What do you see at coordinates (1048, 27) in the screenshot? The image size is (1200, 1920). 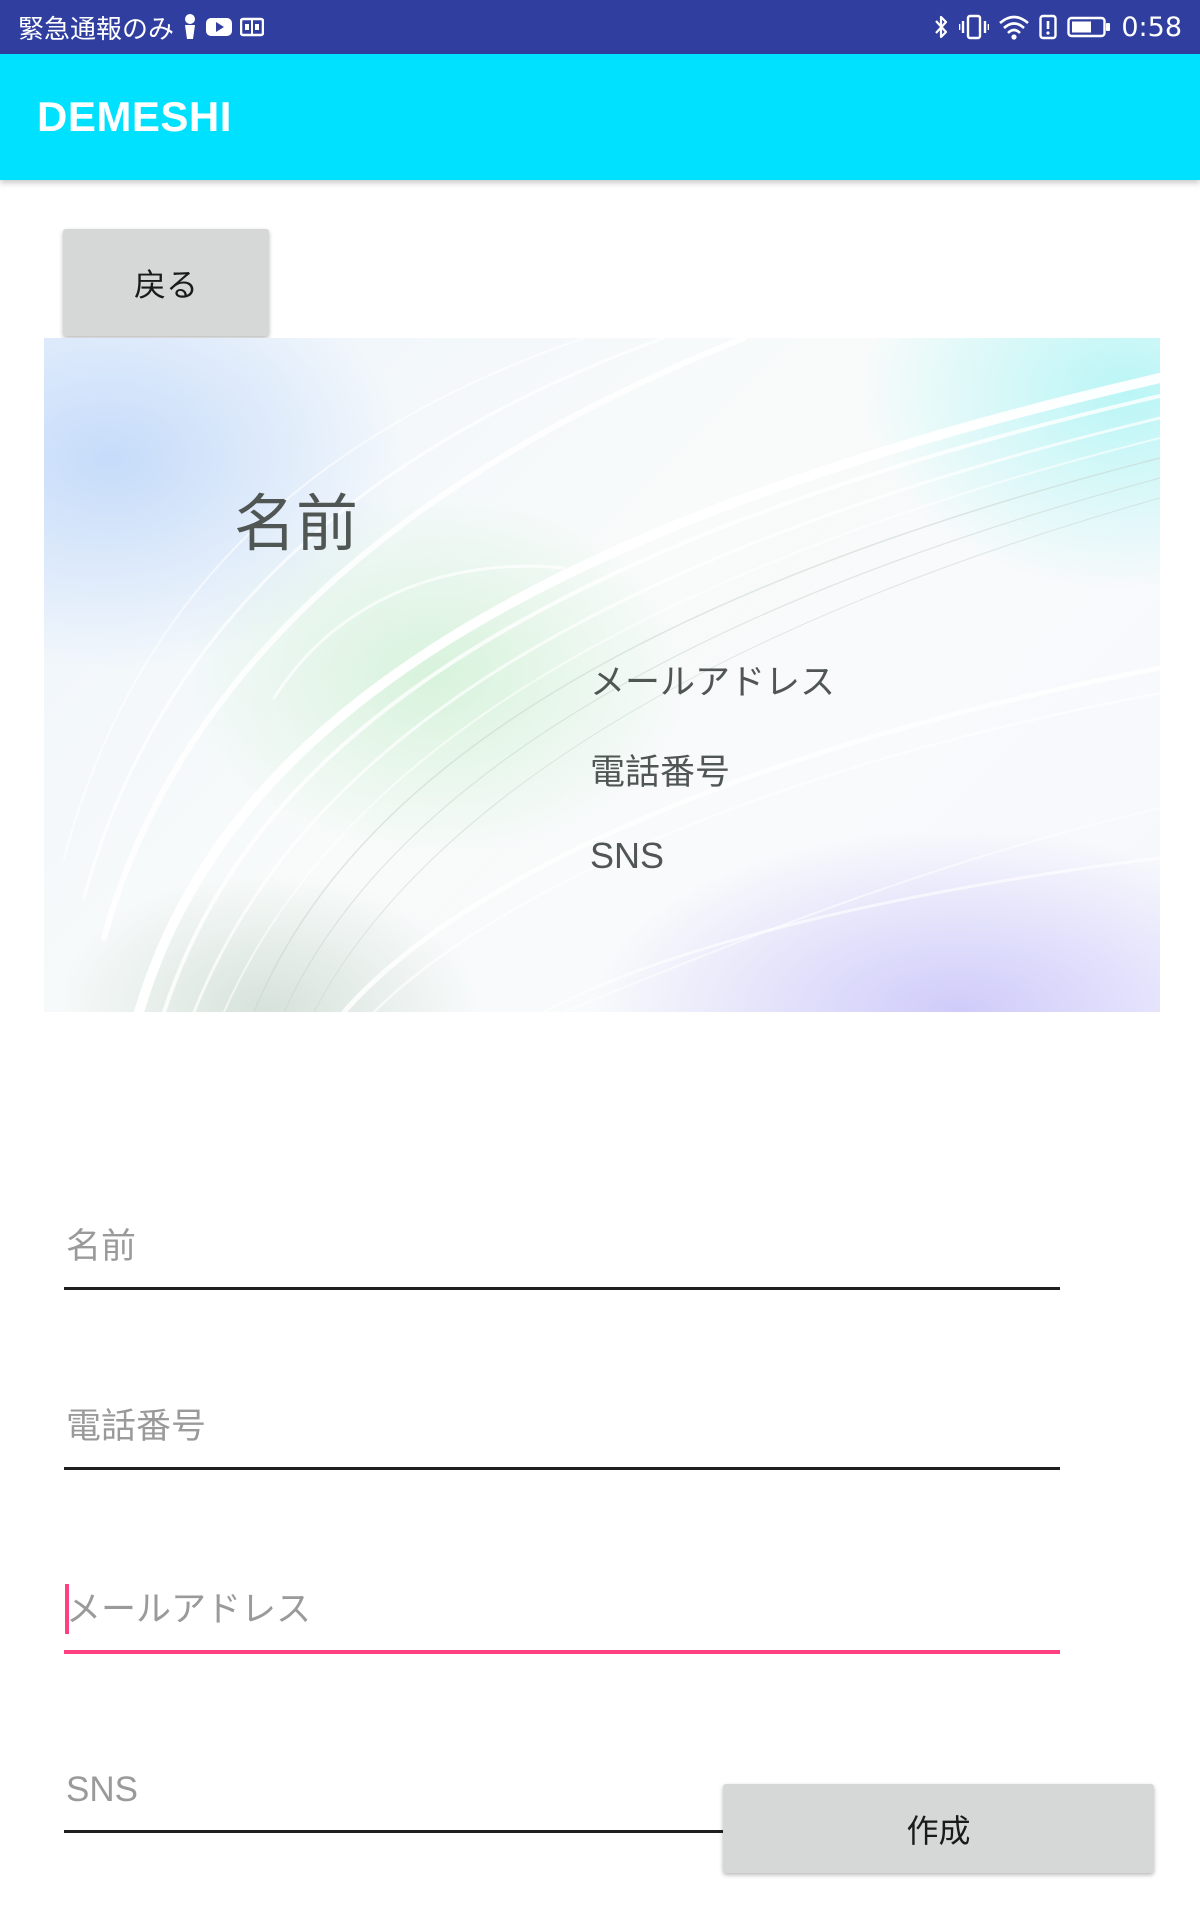 I see `alert-icon` at bounding box center [1048, 27].